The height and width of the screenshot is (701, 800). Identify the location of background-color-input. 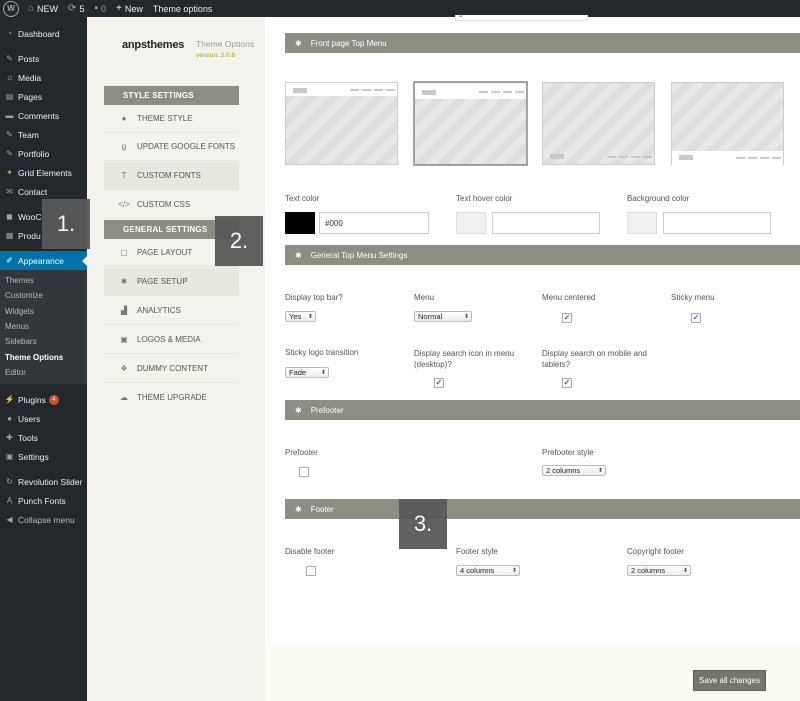
(717, 223).